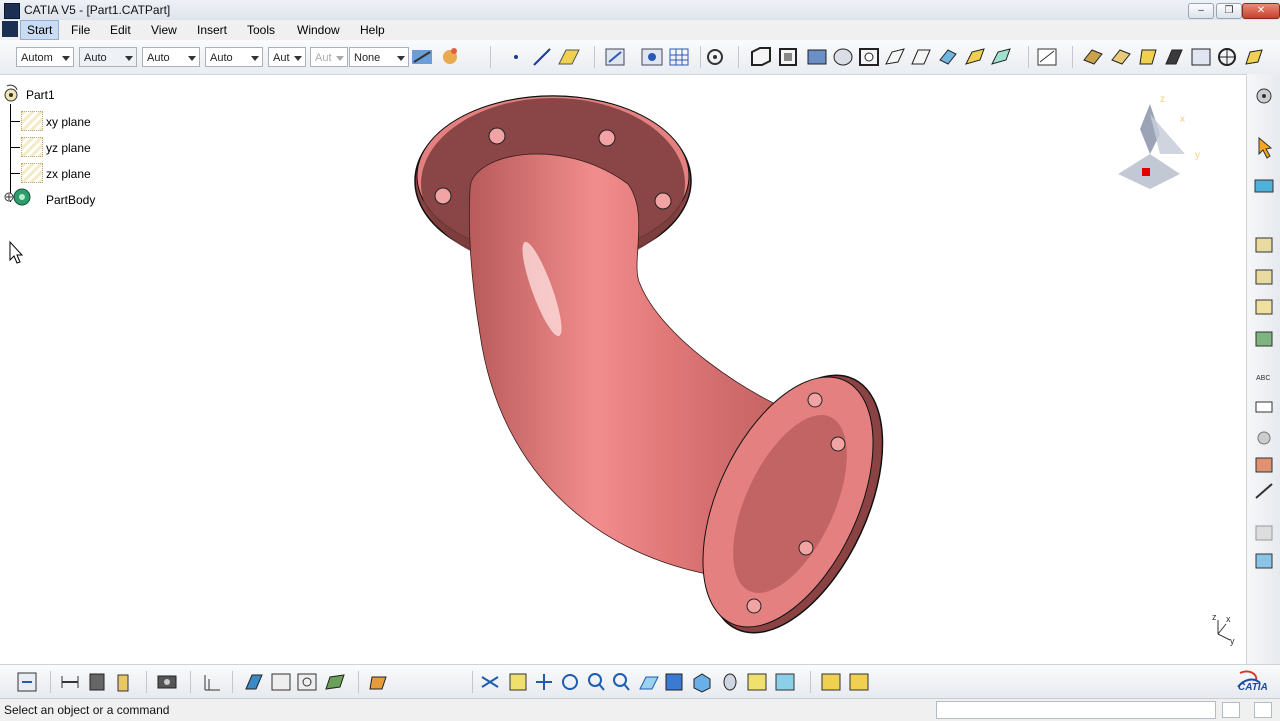 The width and height of the screenshot is (1280, 721). What do you see at coordinates (516, 57) in the screenshot?
I see `point-icon` at bounding box center [516, 57].